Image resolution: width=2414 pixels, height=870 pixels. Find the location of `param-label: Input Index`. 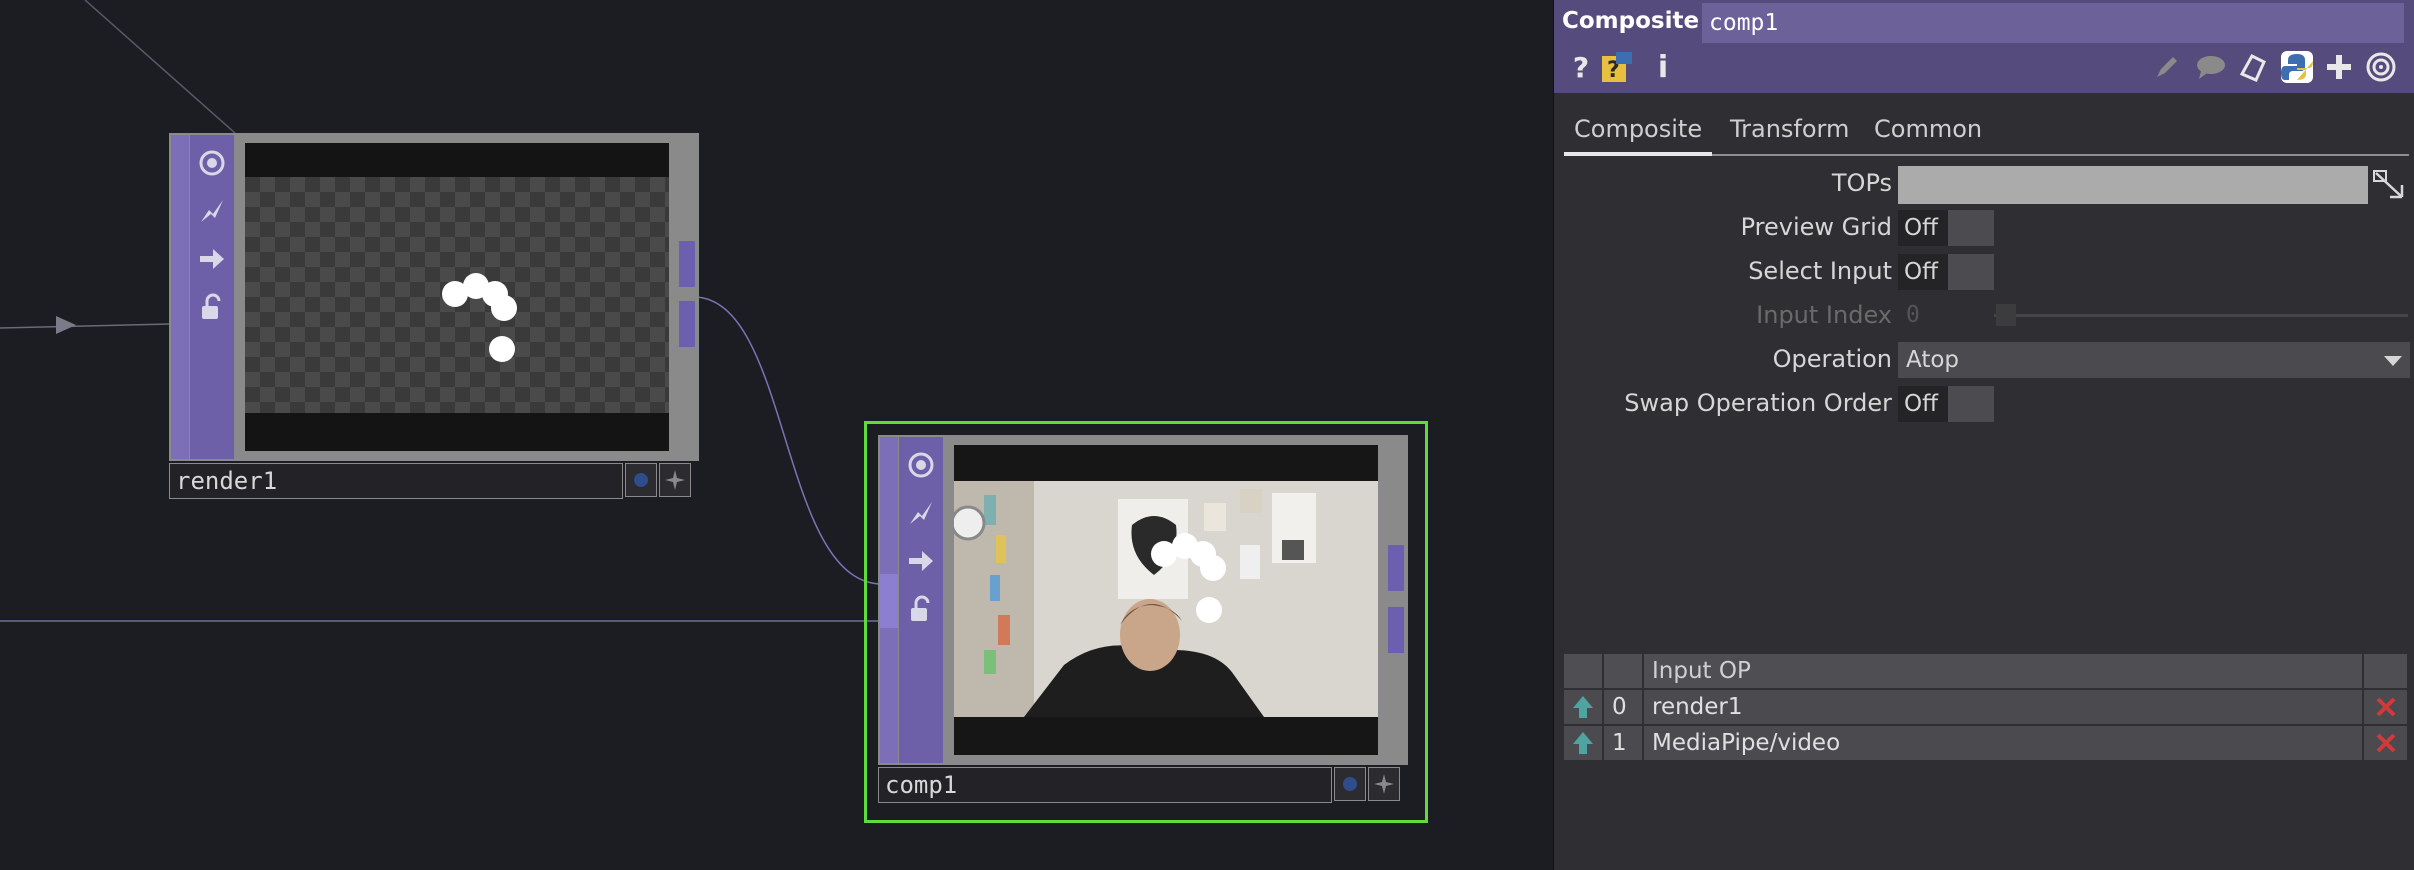

param-label: Input Index is located at coordinates (1824, 315).